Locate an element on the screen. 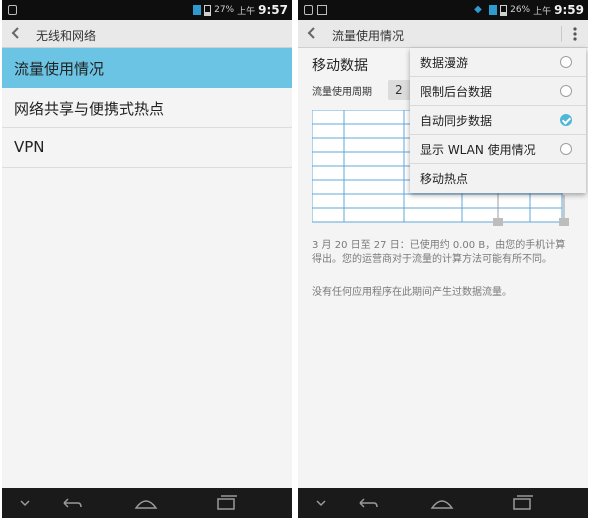 The image size is (590, 518). list-item-data-usage: 流量使用情况 is located at coordinates (147, 68).